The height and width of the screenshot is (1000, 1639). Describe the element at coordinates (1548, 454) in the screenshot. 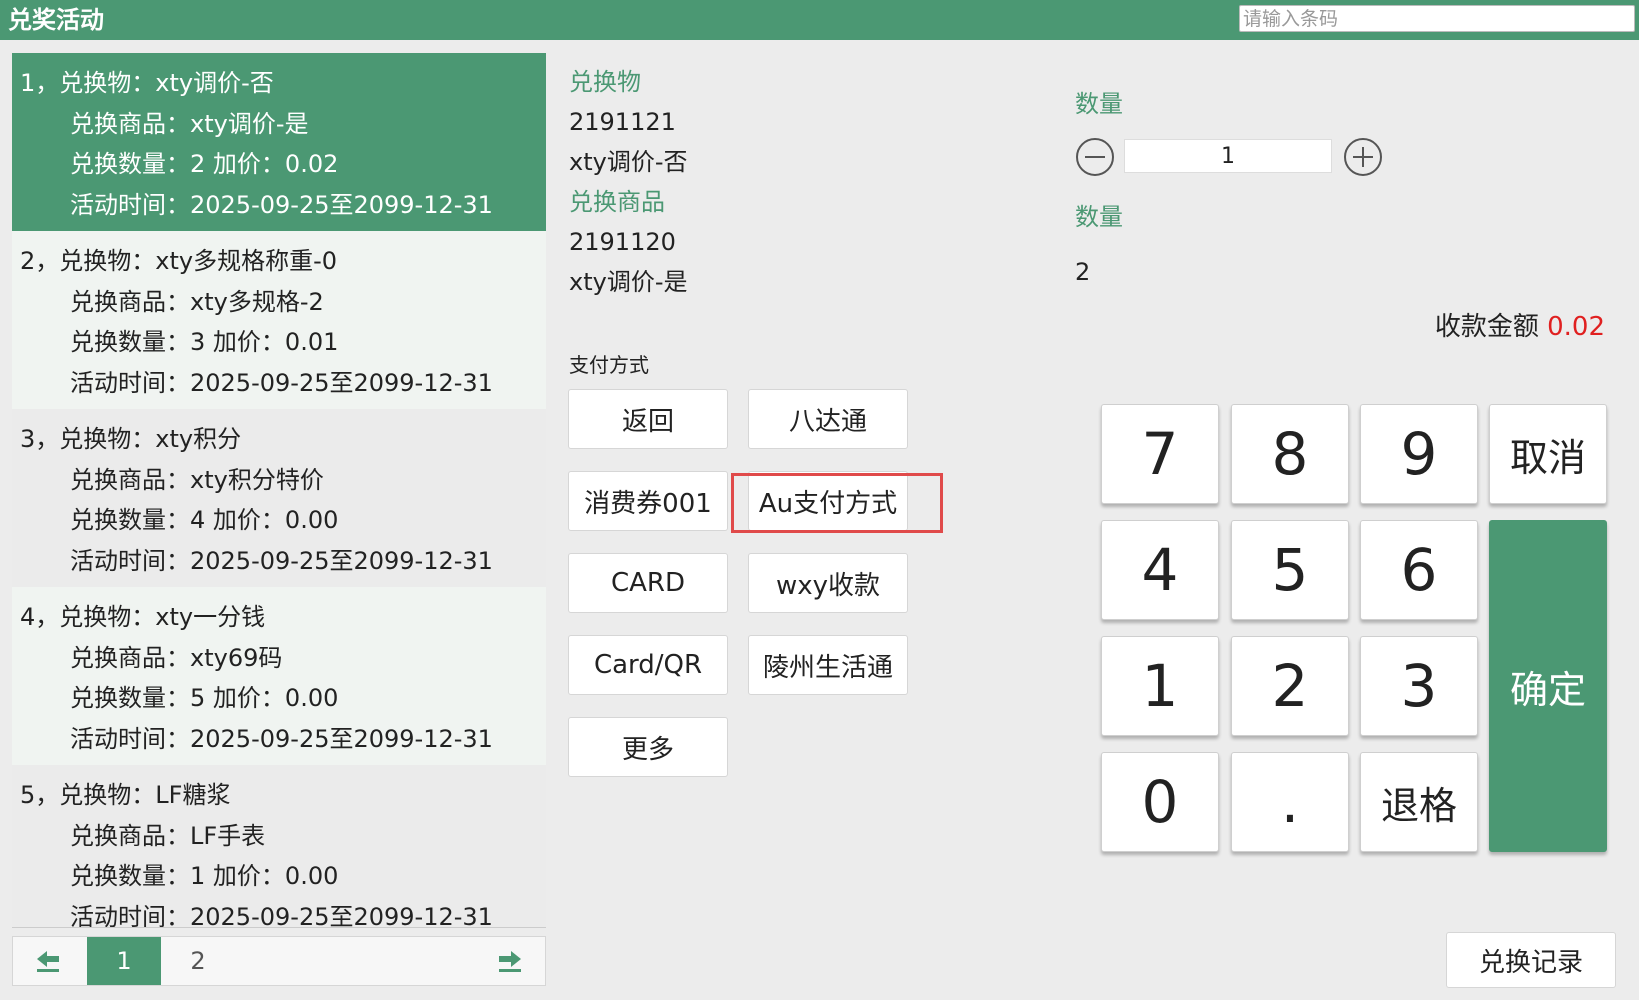

I see `cancel-key: 取消` at that location.